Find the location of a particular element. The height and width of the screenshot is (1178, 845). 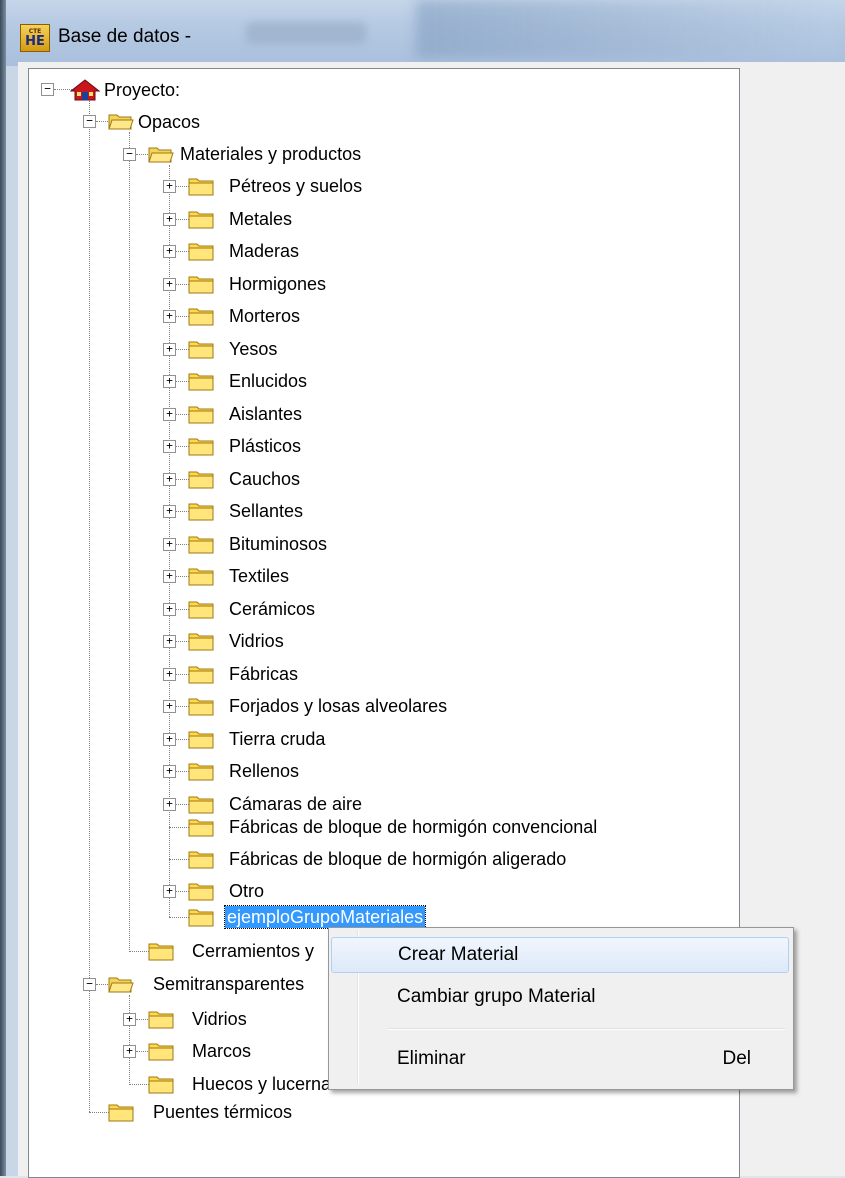

tree-item-selected-ejemplo: ejemploGrupoMateriales is located at coordinates (325, 917).